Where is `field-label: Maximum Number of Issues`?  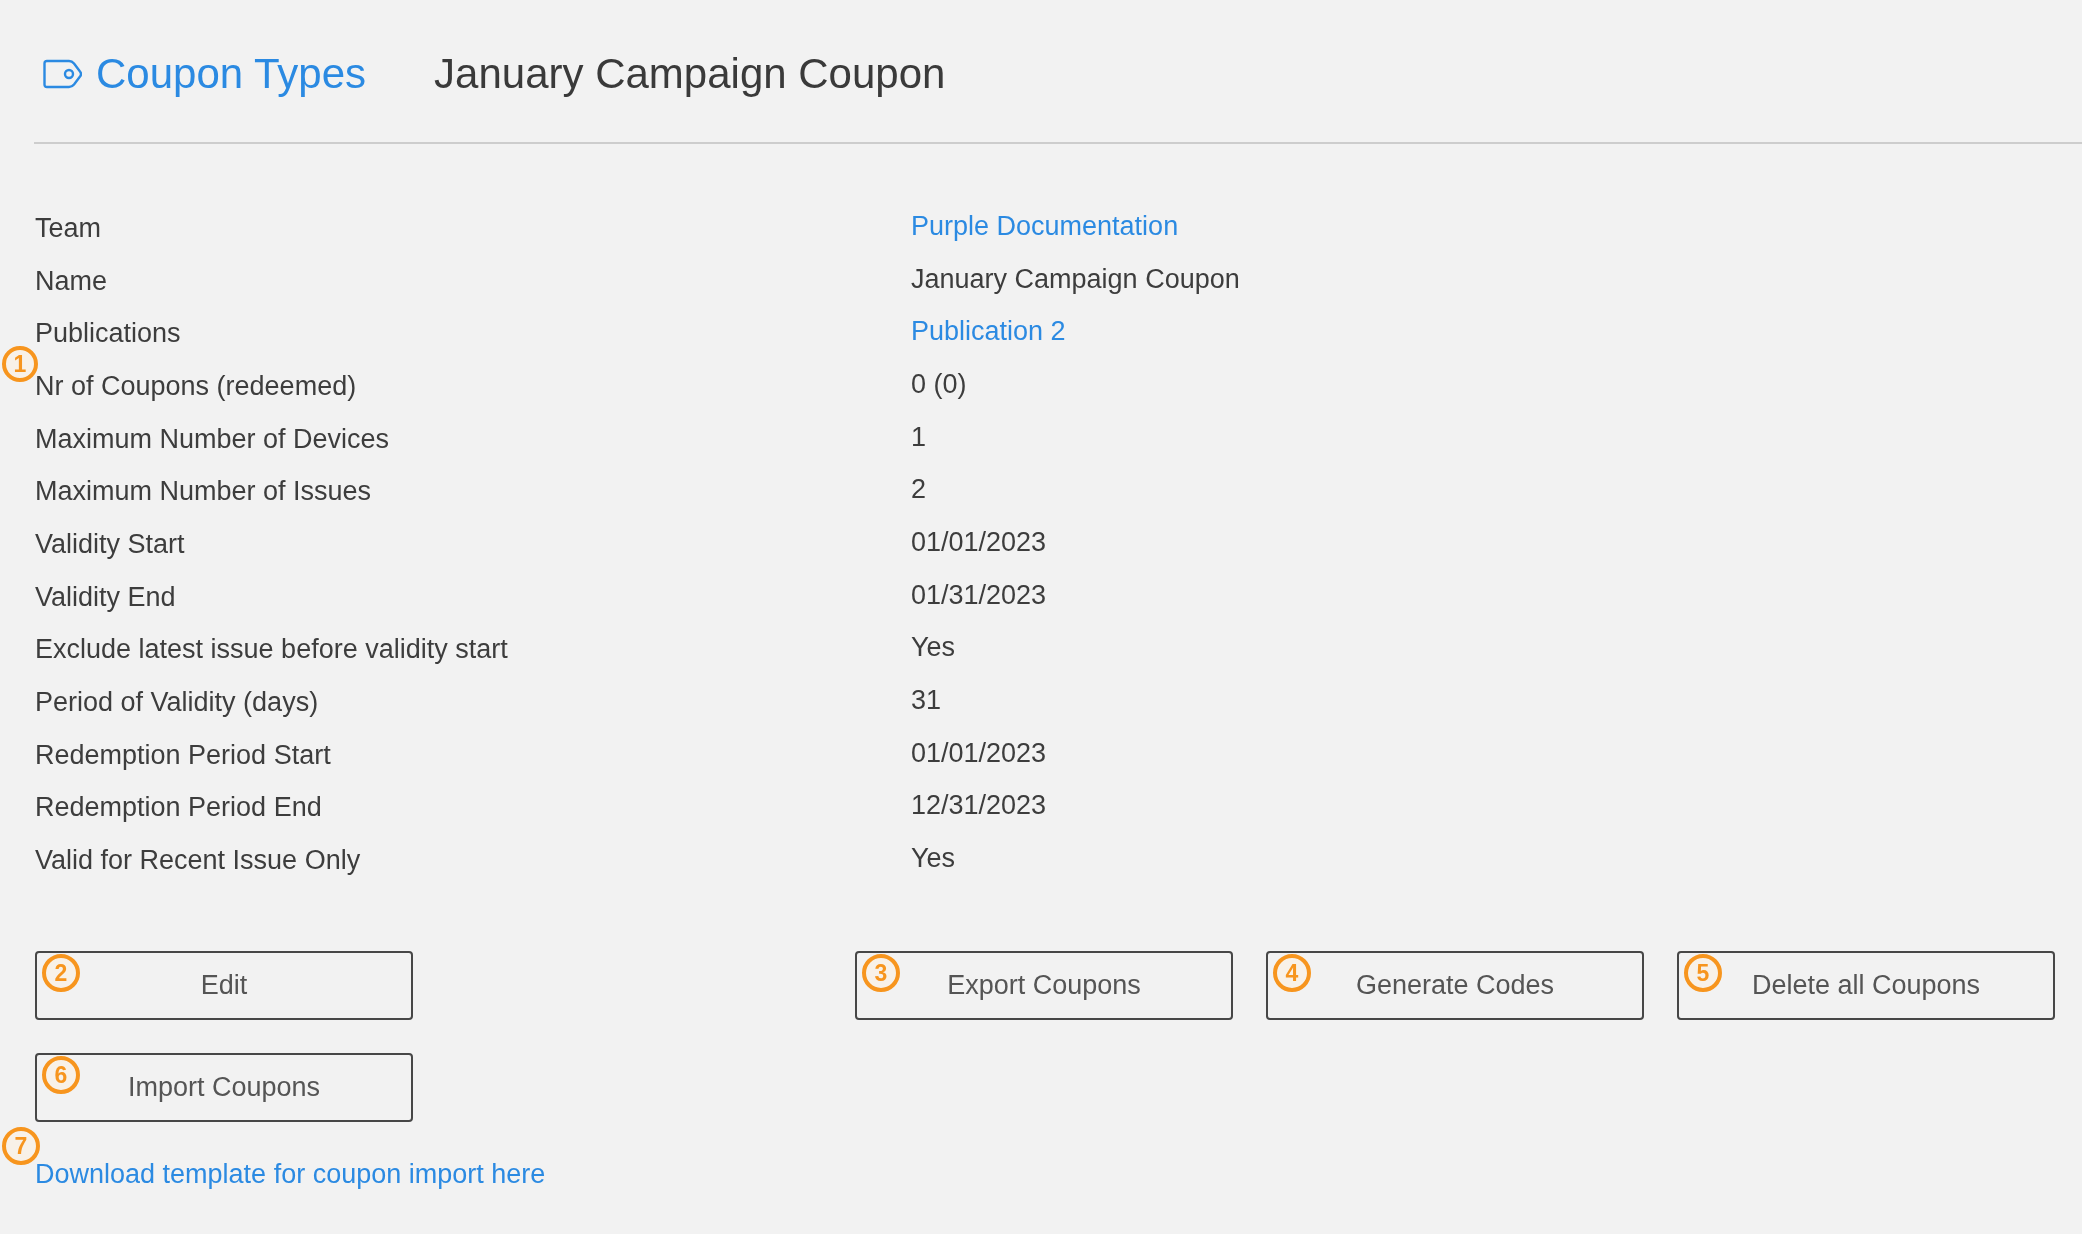
field-label: Maximum Number of Issues is located at coordinates (204, 492).